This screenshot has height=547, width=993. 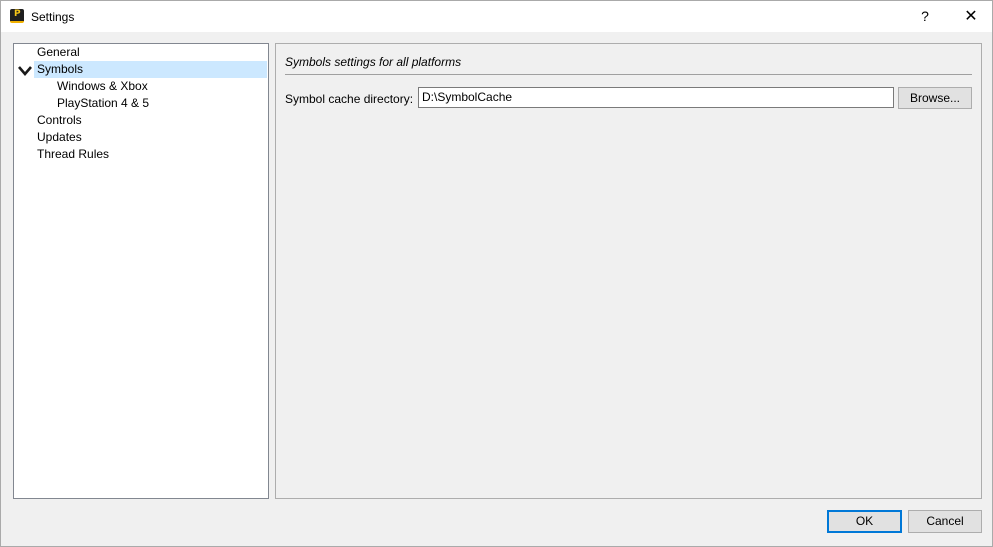 I want to click on help-button: ?, so click(x=925, y=16).